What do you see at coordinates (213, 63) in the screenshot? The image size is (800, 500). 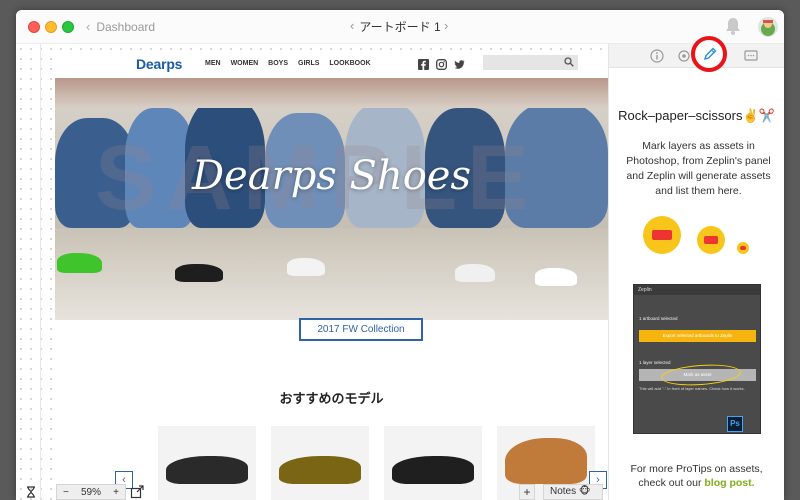 I see `menu-item-men: MEN` at bounding box center [213, 63].